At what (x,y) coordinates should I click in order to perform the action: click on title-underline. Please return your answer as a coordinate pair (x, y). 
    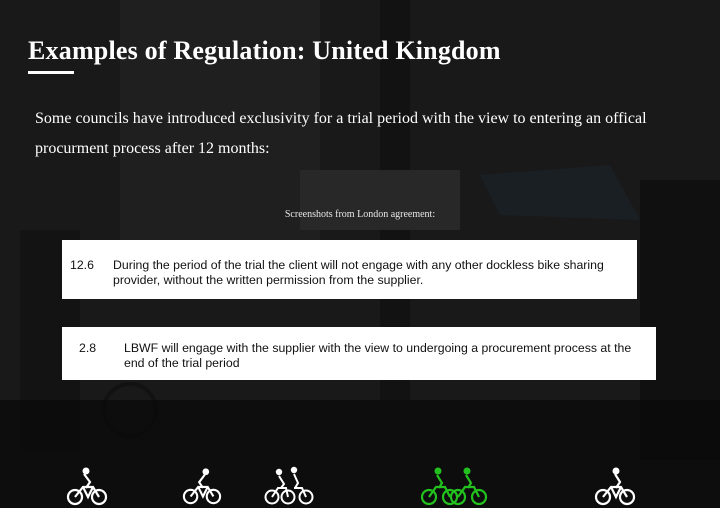
    Looking at the image, I should click on (51, 72).